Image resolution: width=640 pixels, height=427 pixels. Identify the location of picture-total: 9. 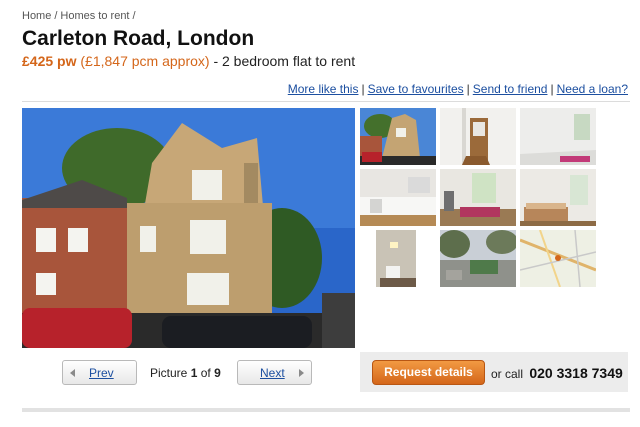
(217, 373).